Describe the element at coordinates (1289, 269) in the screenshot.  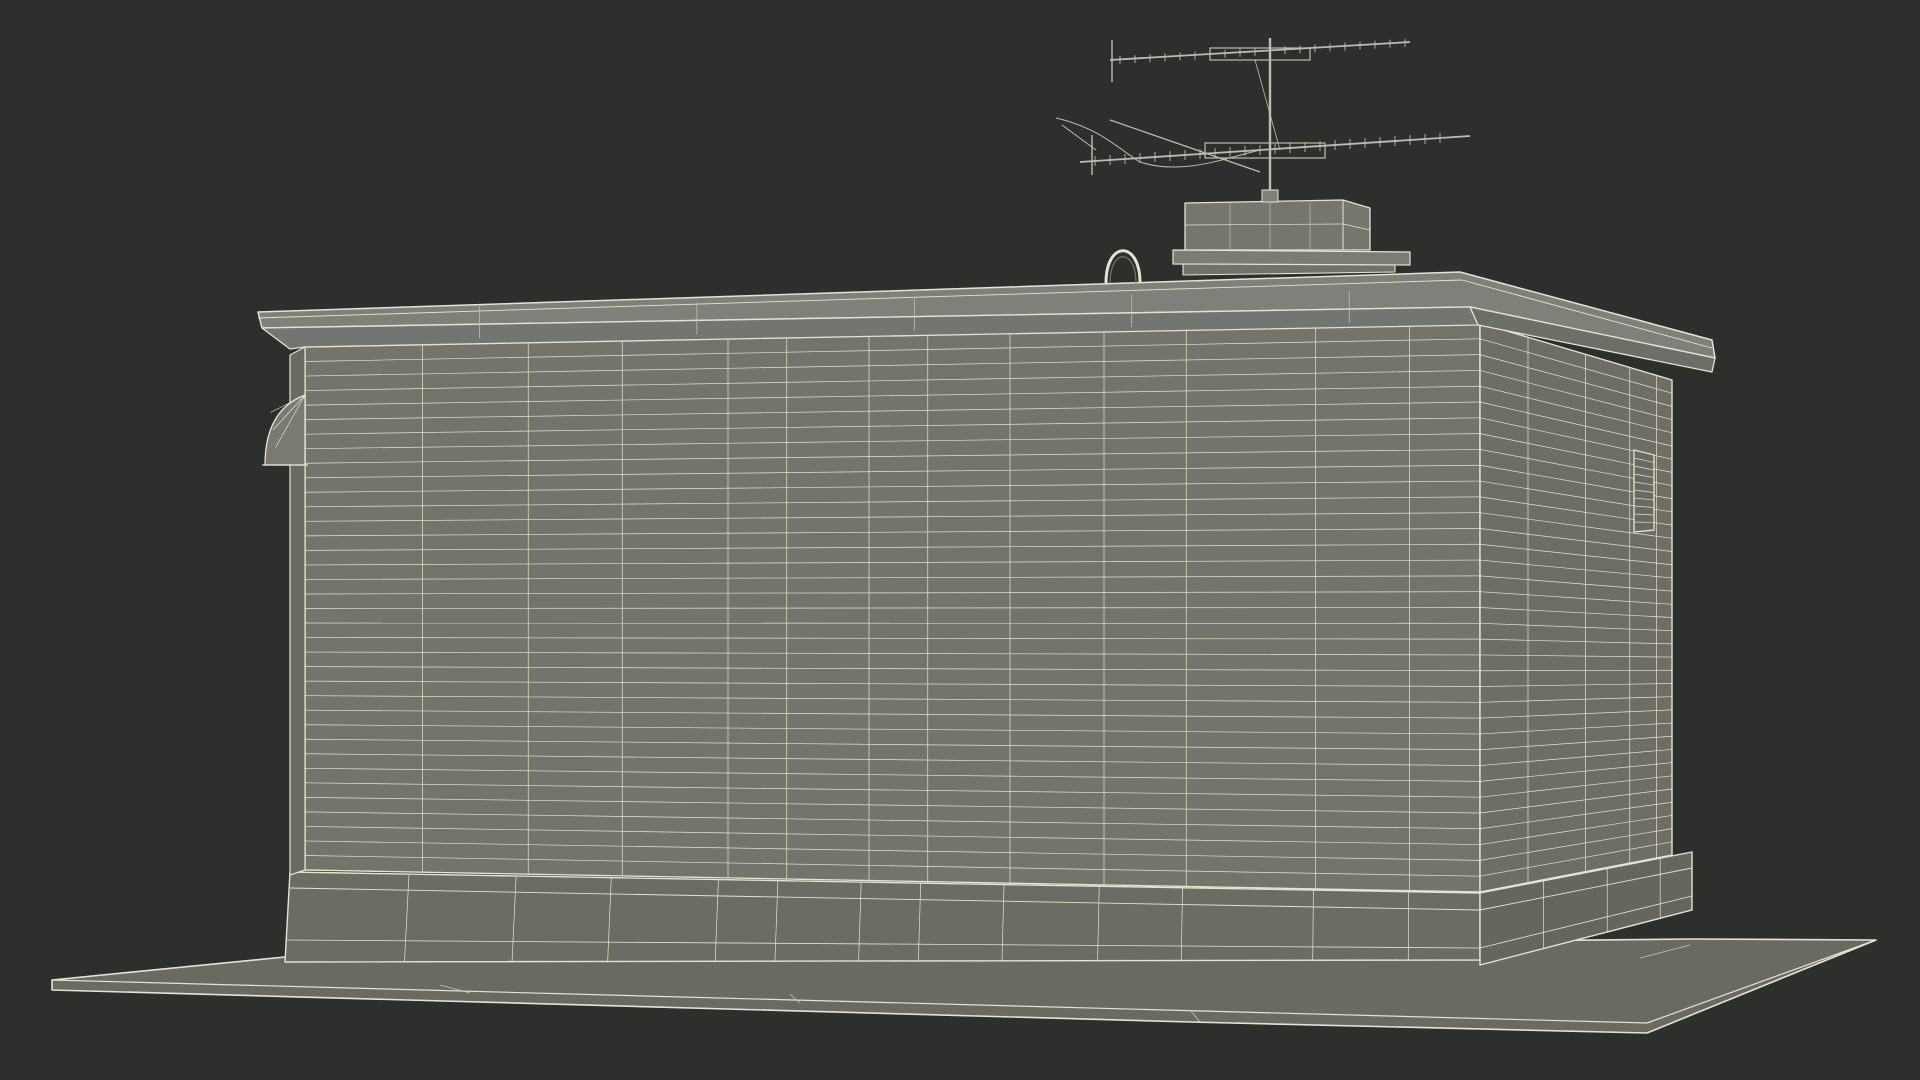
I see `chimney-base-step` at that location.